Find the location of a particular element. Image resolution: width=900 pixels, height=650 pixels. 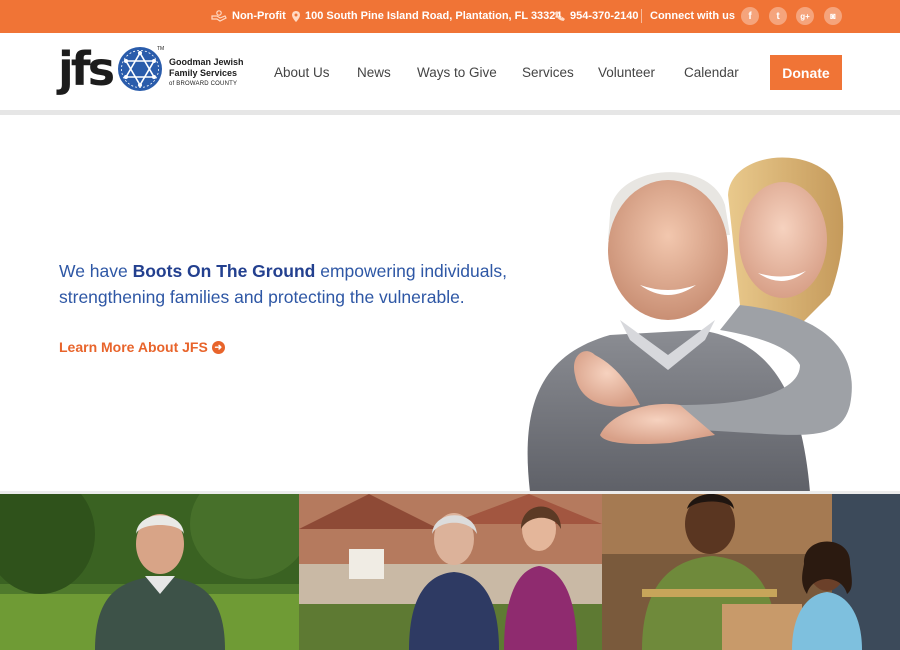

photo-father-daughter is located at coordinates (751, 572).